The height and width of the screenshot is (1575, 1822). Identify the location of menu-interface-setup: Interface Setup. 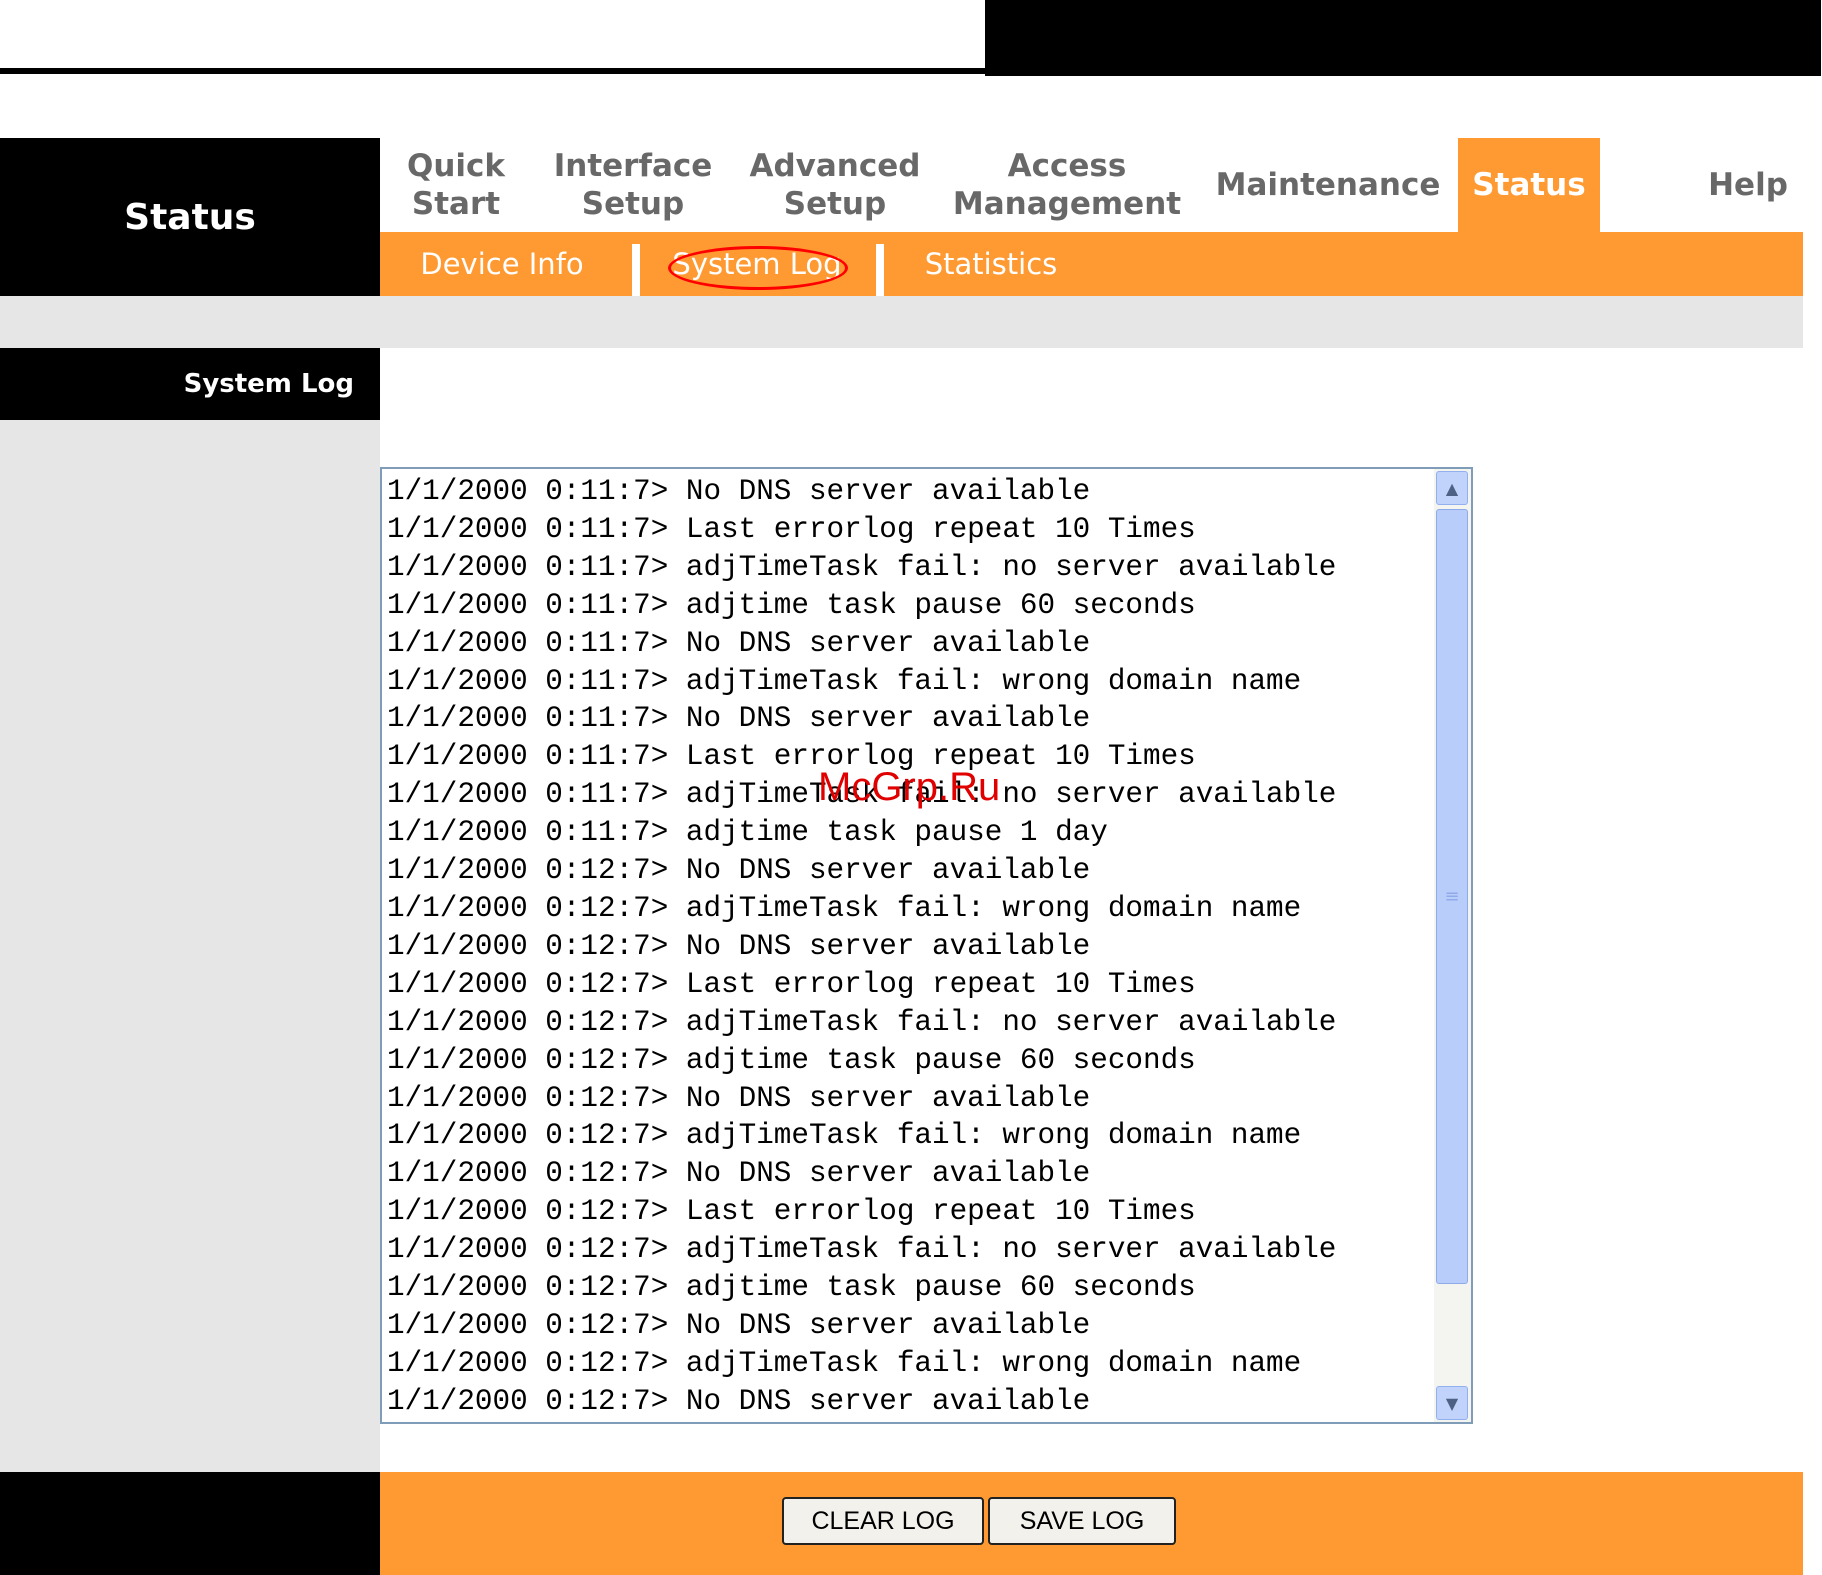
(633, 185).